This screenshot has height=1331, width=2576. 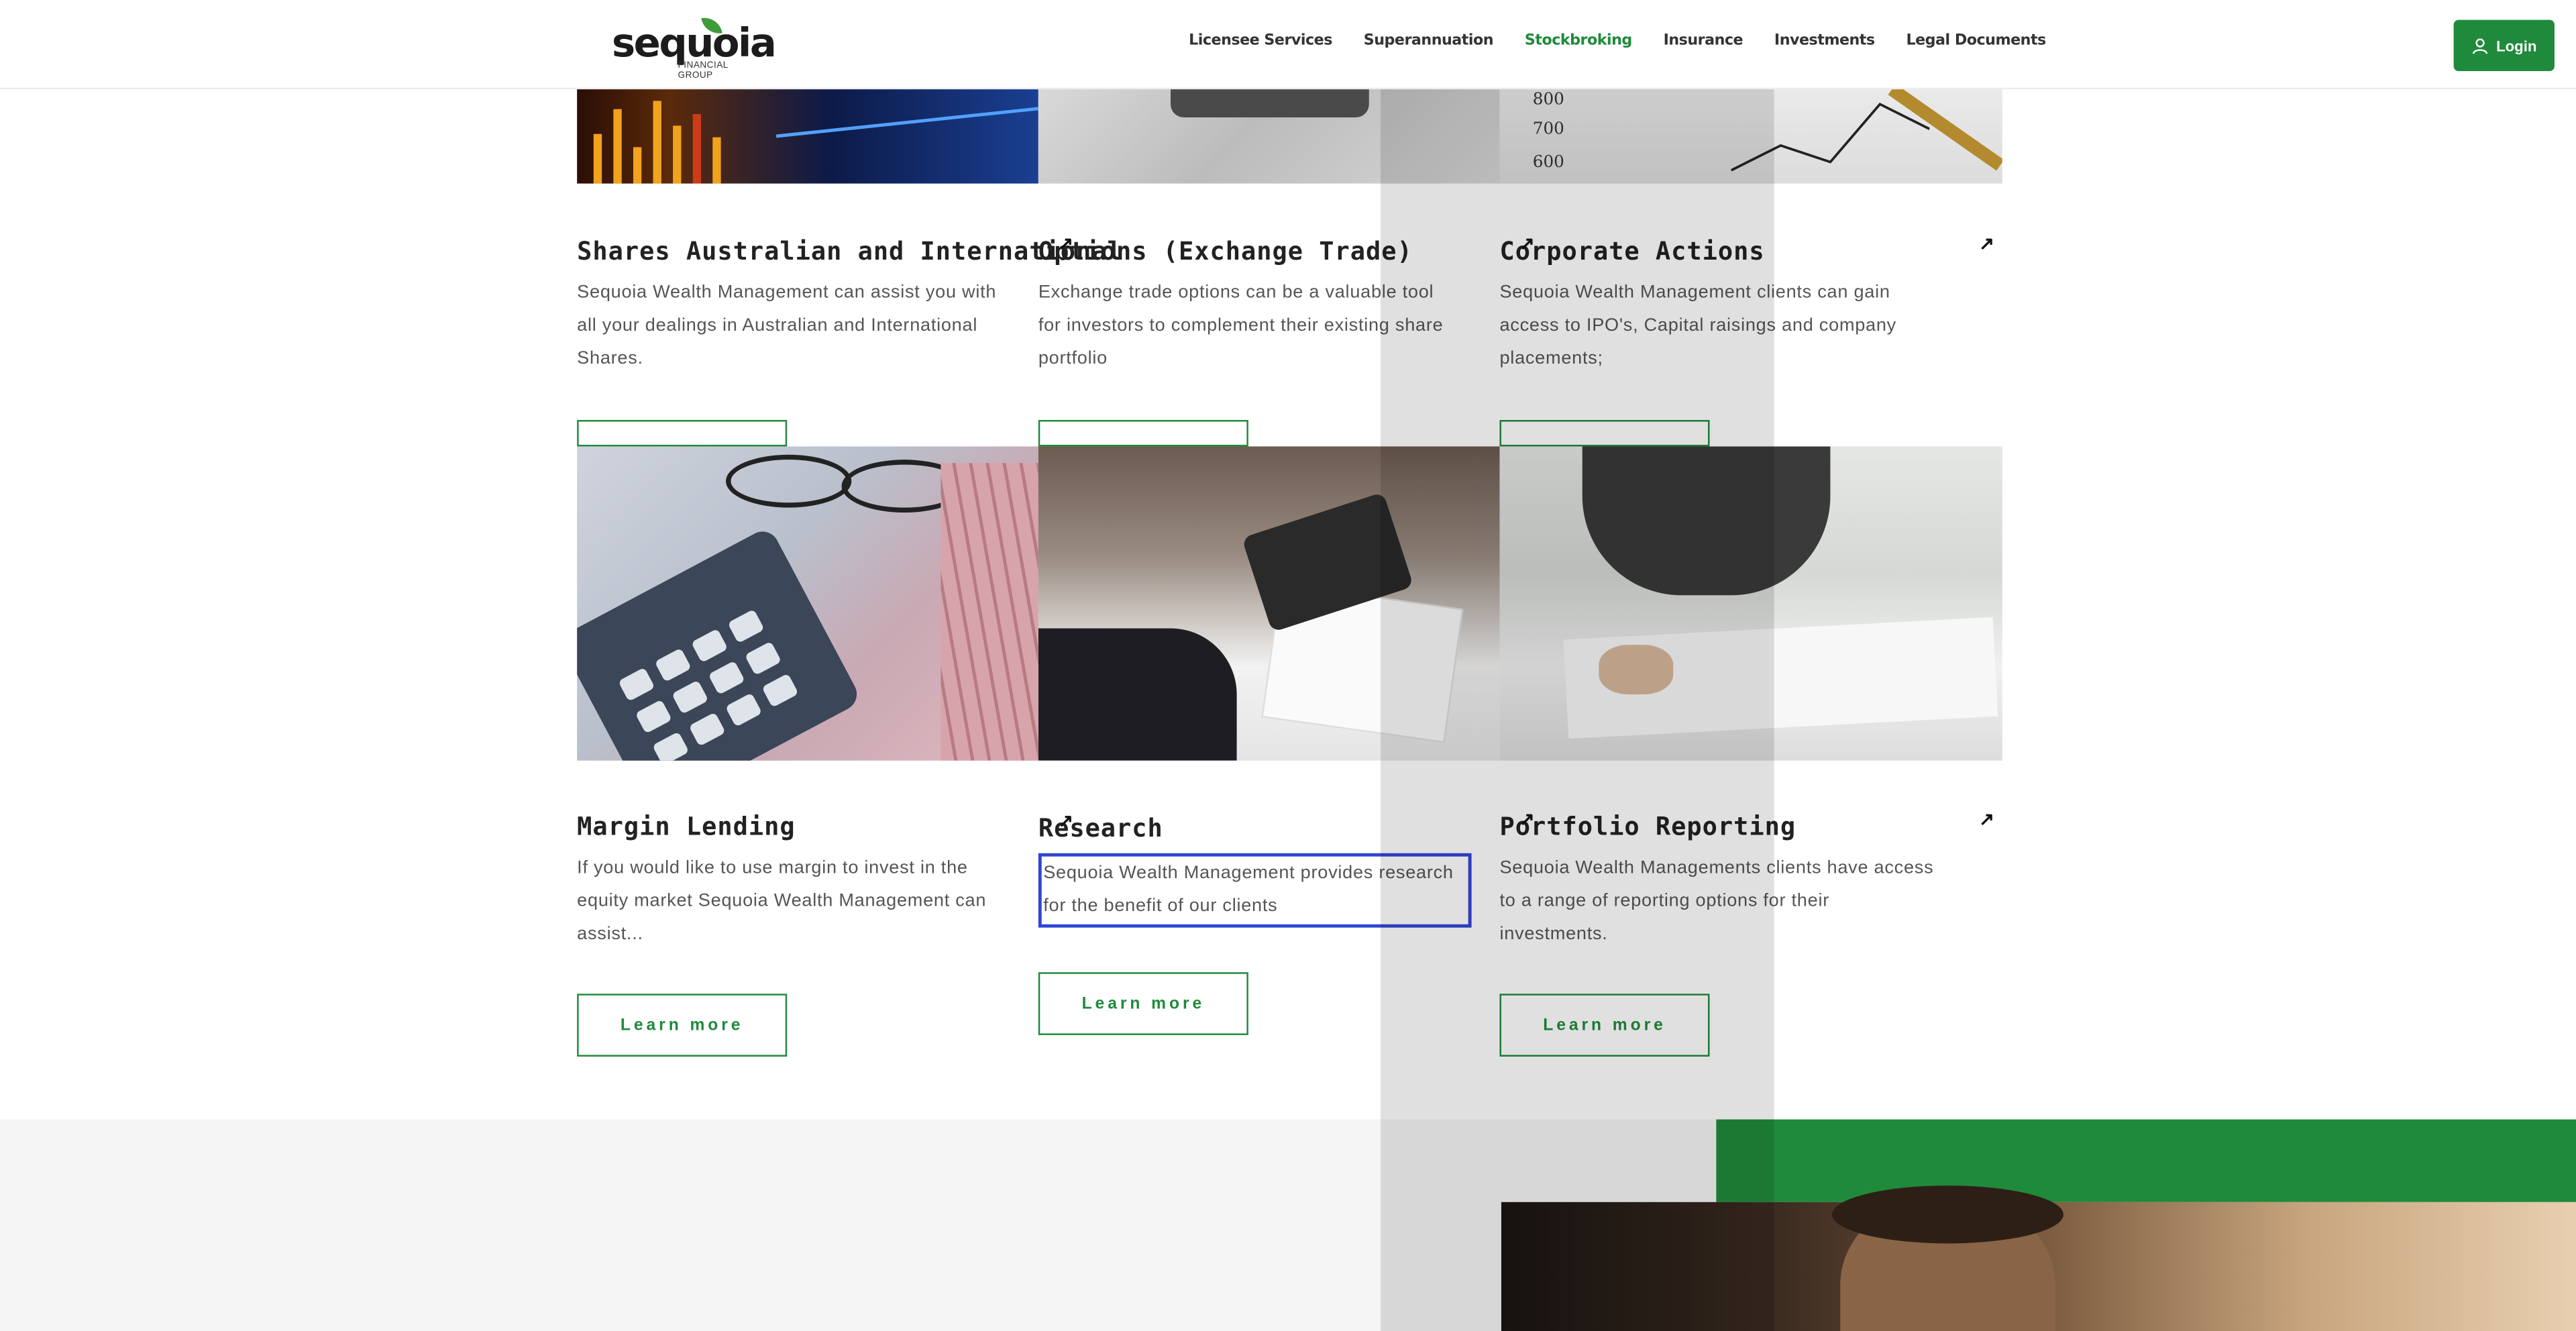 What do you see at coordinates (1703, 41) in the screenshot?
I see `nav-insurance: Insurance` at bounding box center [1703, 41].